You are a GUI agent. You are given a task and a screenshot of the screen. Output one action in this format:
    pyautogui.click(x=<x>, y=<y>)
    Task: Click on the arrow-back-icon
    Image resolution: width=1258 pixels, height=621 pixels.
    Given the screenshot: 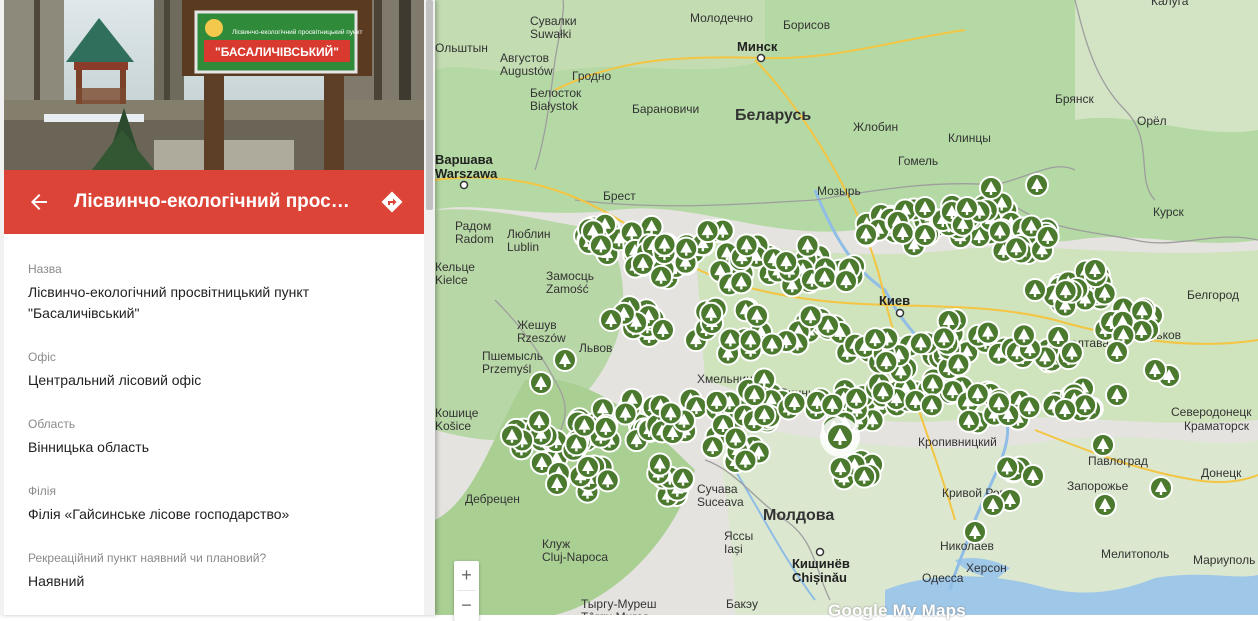 What is the action you would take?
    pyautogui.click(x=39, y=202)
    